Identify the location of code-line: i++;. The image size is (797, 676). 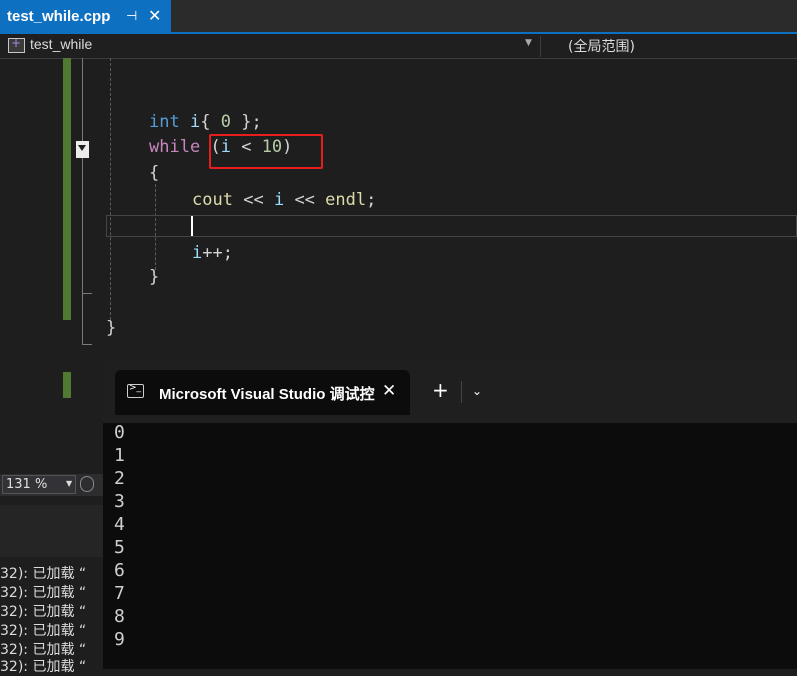
(212, 253).